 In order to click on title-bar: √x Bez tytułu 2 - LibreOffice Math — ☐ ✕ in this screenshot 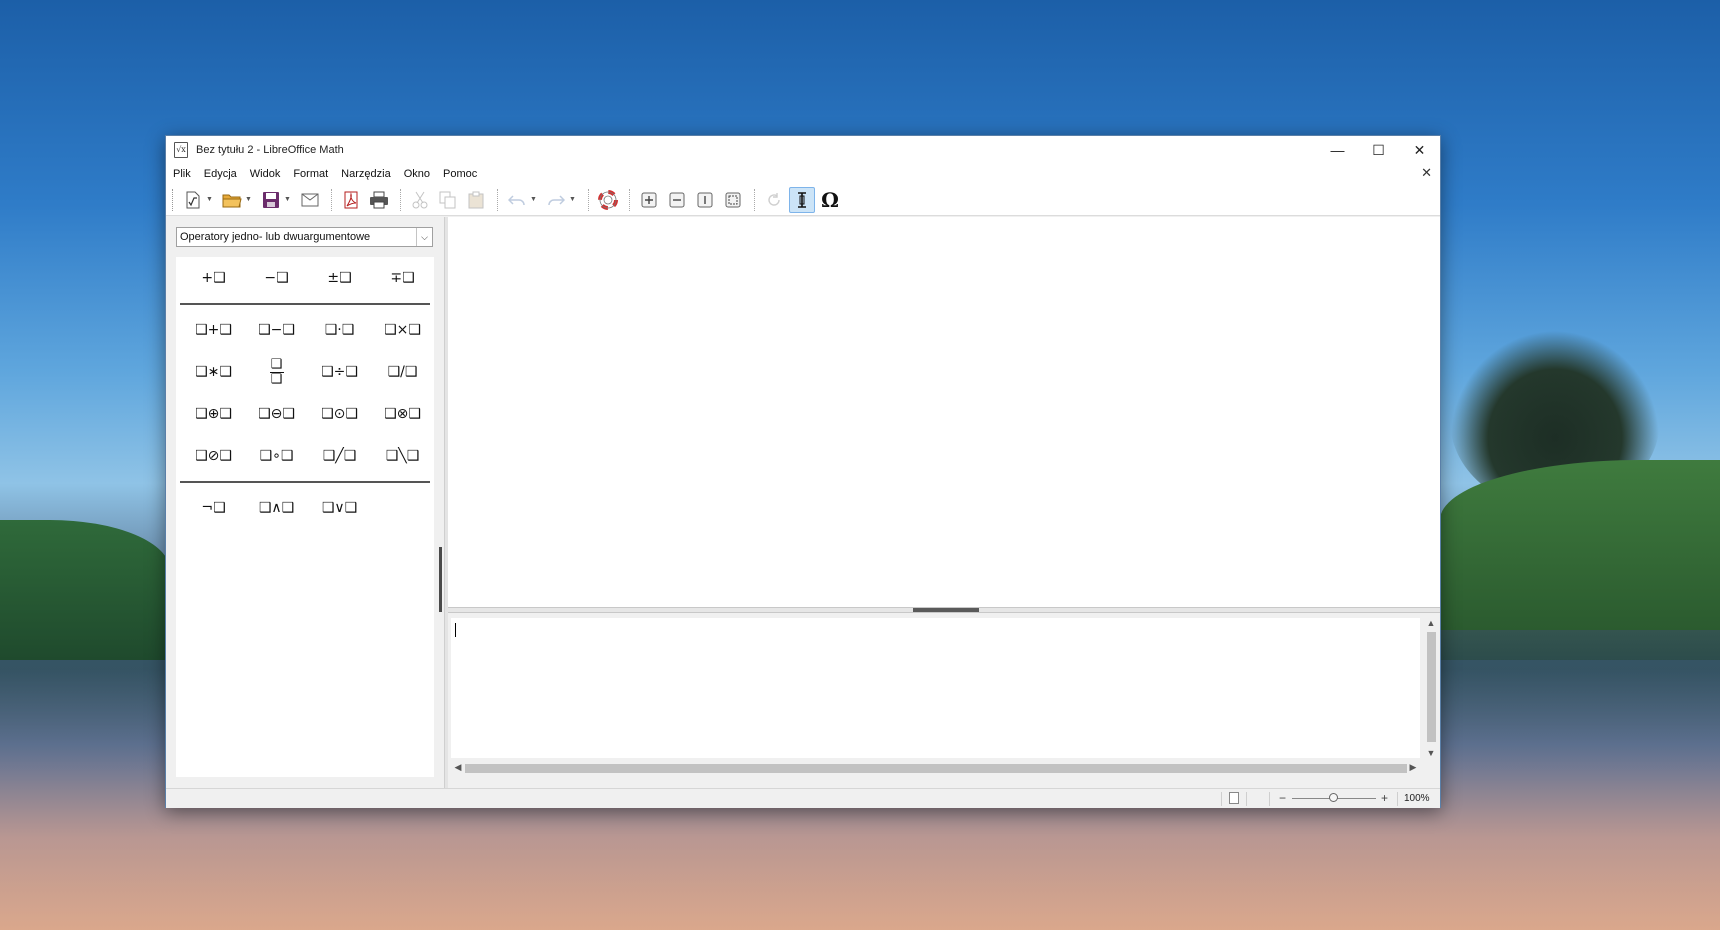, I will do `click(803, 150)`.